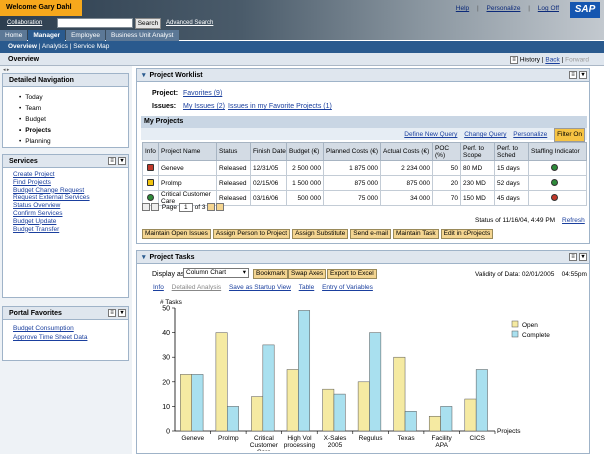  I want to click on sub-navigation: Overview | Analytics | Service Map, so click(302, 47).